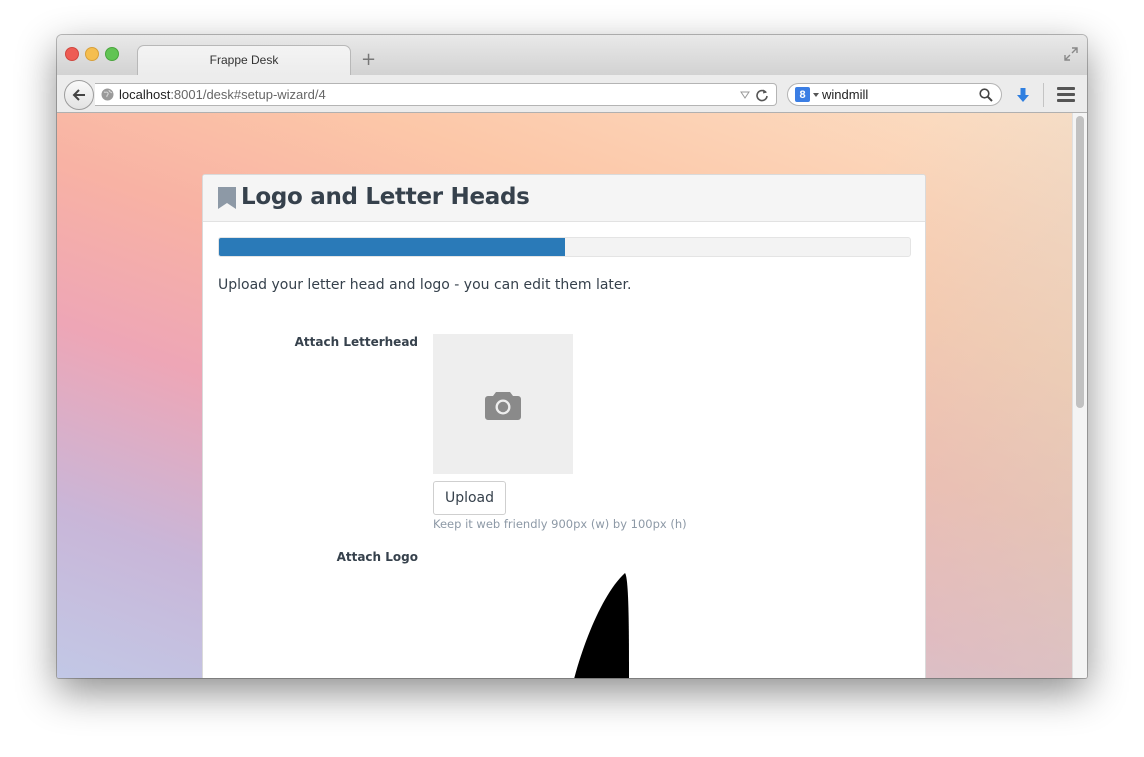 The width and height of the screenshot is (1144, 757). I want to click on back-arrow-icon, so click(78, 95).